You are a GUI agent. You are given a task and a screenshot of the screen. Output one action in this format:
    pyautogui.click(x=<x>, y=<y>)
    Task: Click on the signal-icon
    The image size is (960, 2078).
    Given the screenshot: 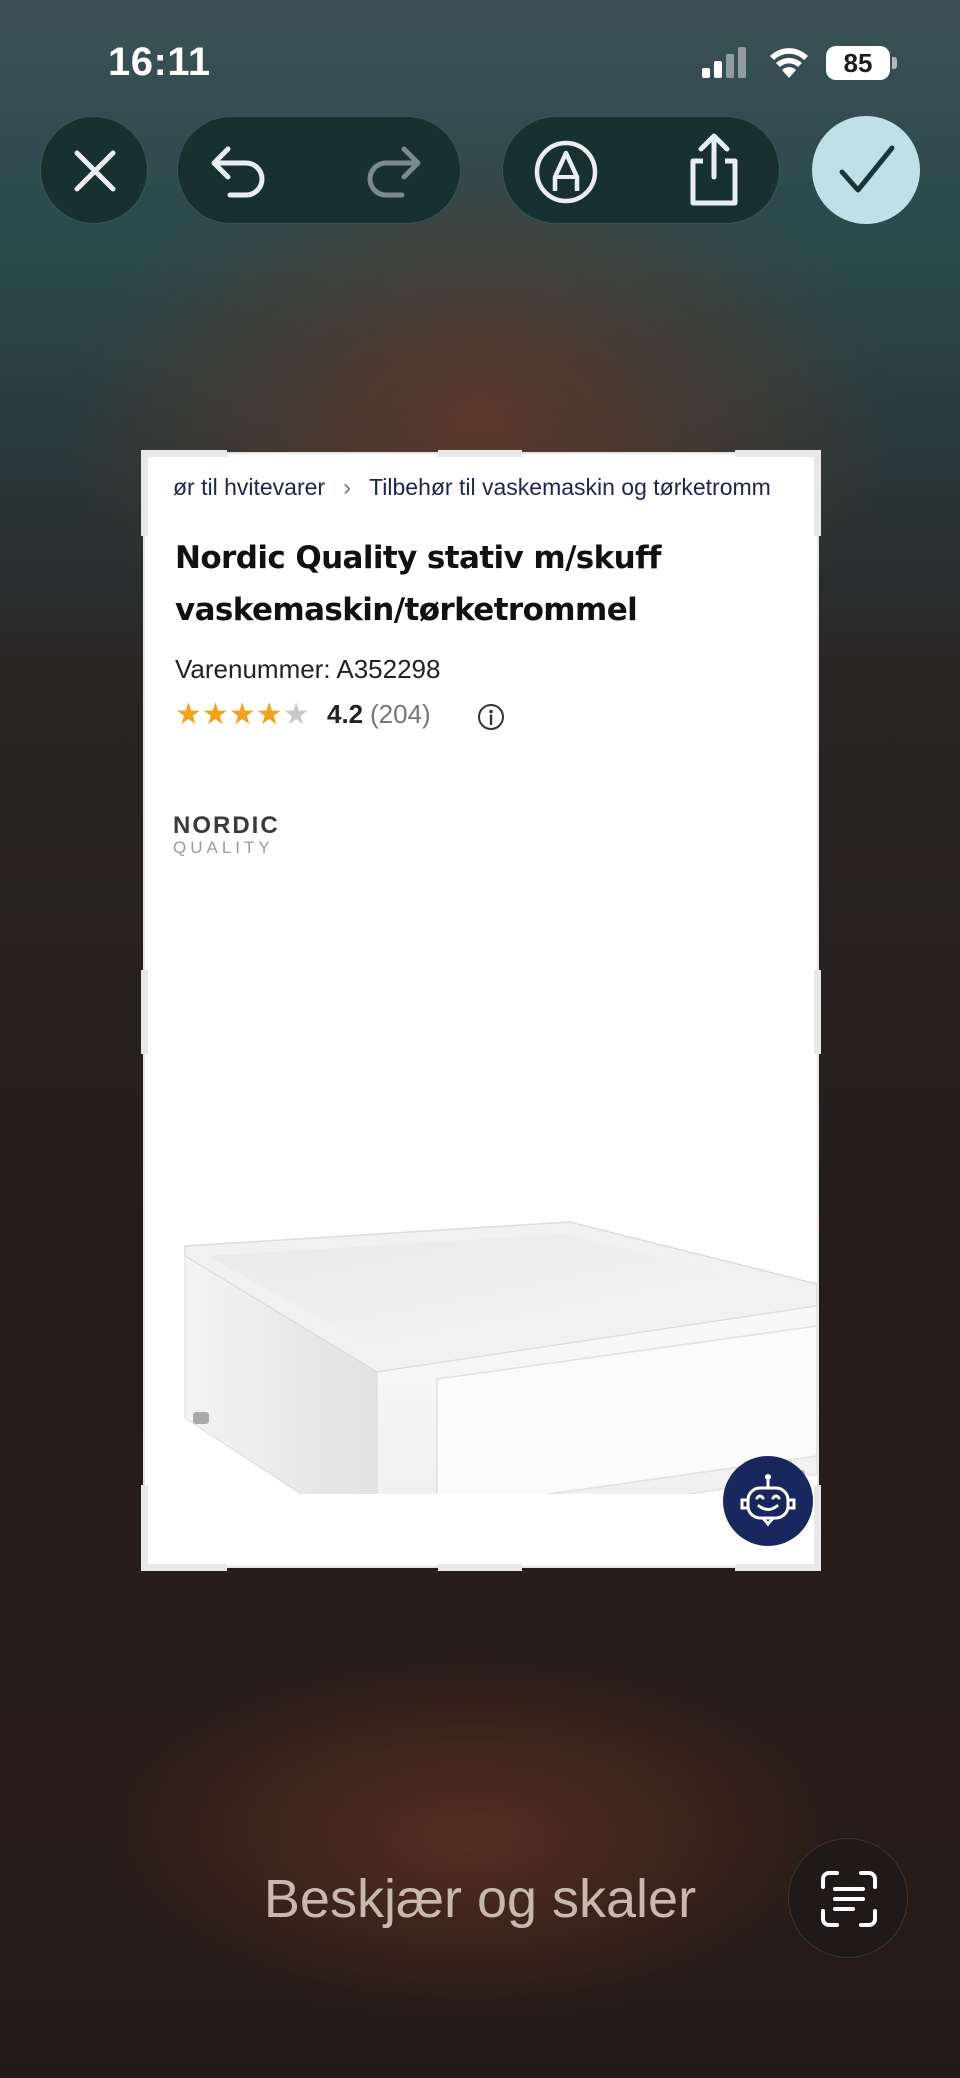 What is the action you would take?
    pyautogui.click(x=725, y=63)
    